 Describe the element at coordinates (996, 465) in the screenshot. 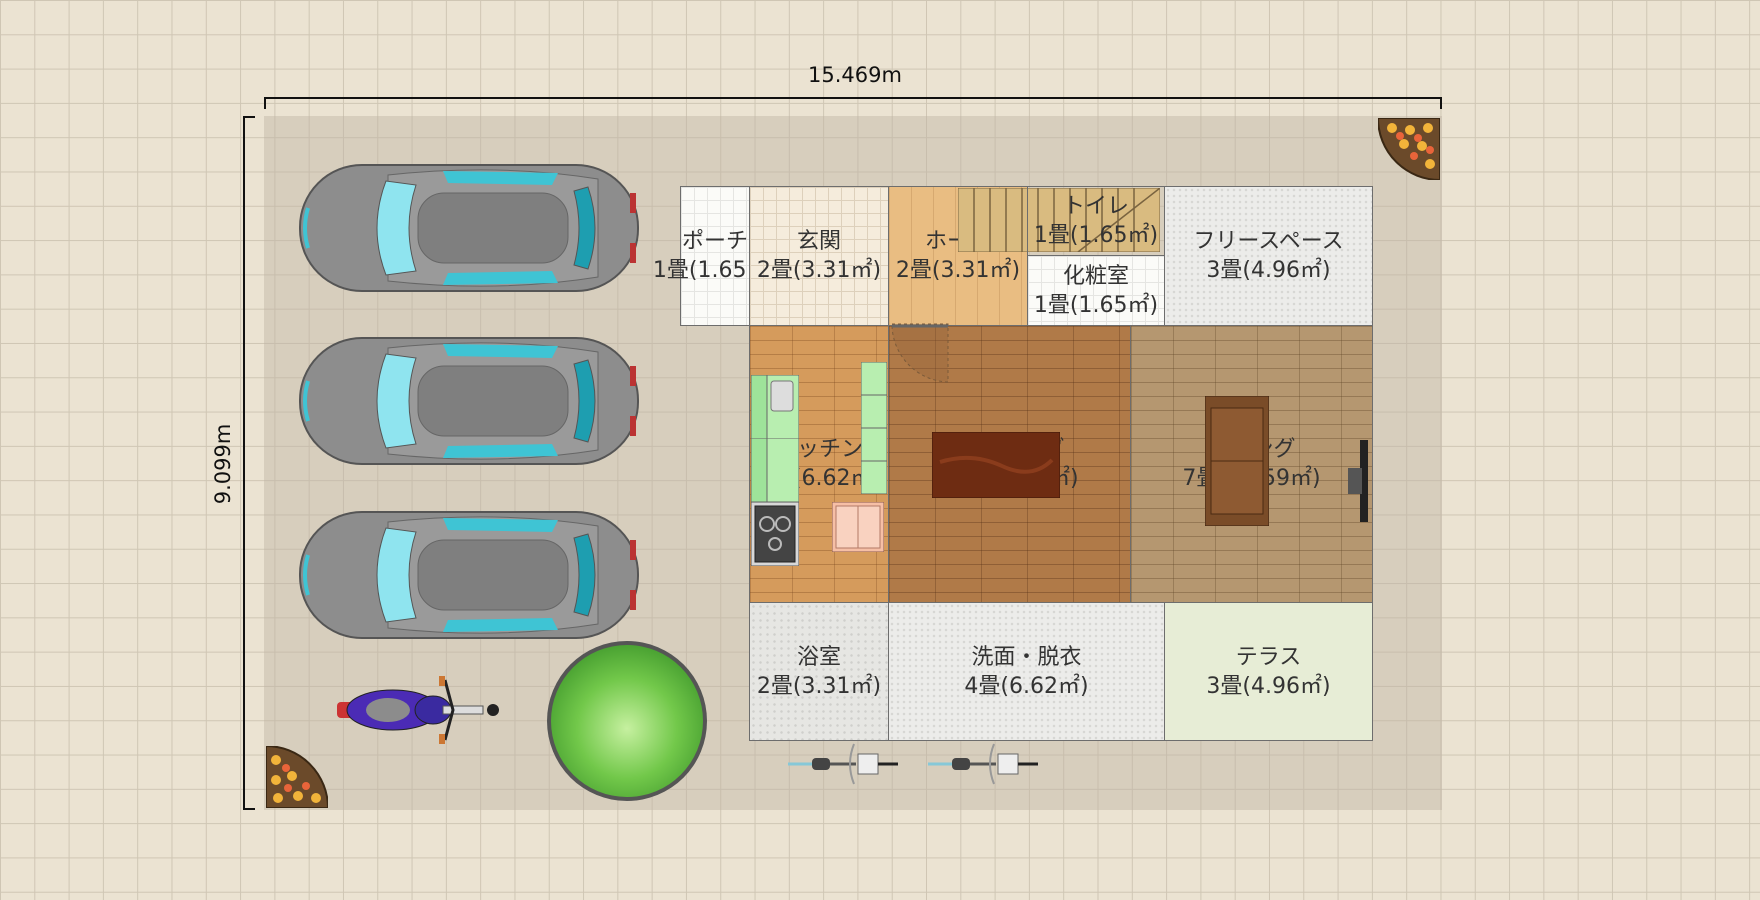

I see `dining-table-icon` at that location.